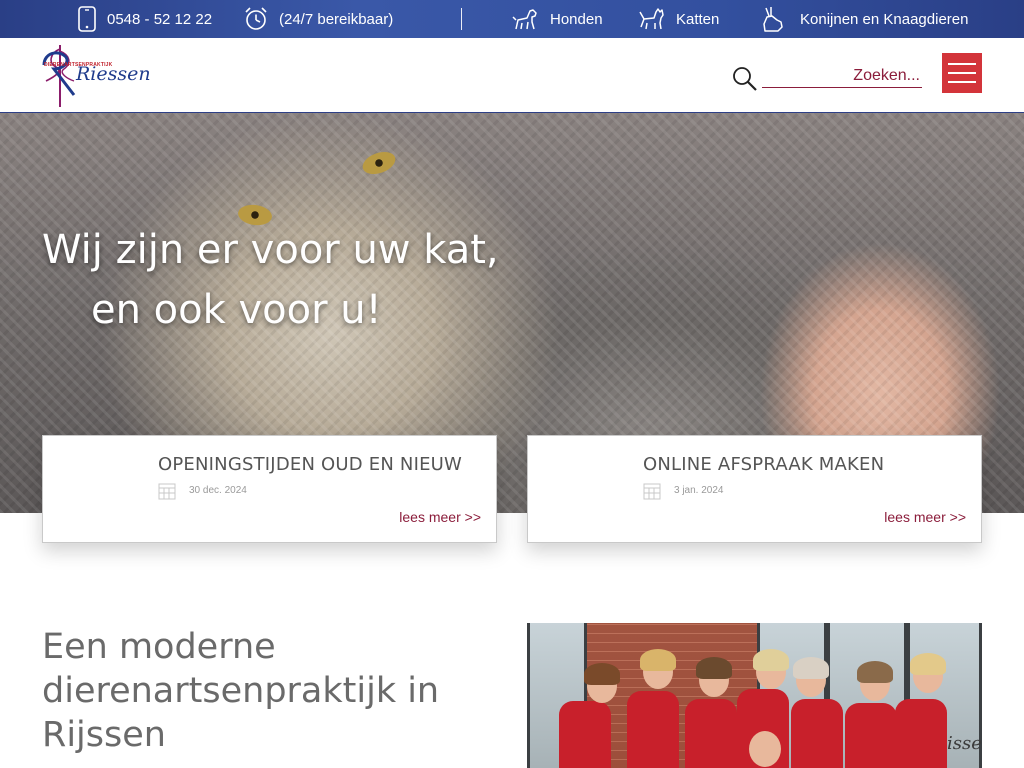 Image resolution: width=1024 pixels, height=768 pixels. What do you see at coordinates (842, 76) in the screenshot?
I see `search-input` at bounding box center [842, 76].